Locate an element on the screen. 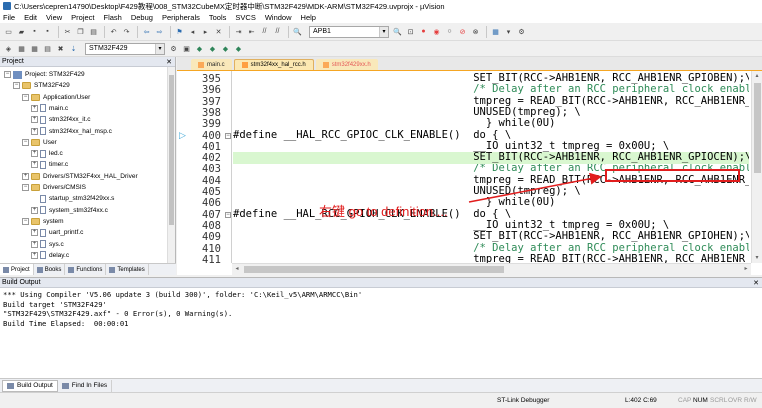 This screenshot has height=408, width=762. save-all-icon: ▪ is located at coordinates (47, 31).